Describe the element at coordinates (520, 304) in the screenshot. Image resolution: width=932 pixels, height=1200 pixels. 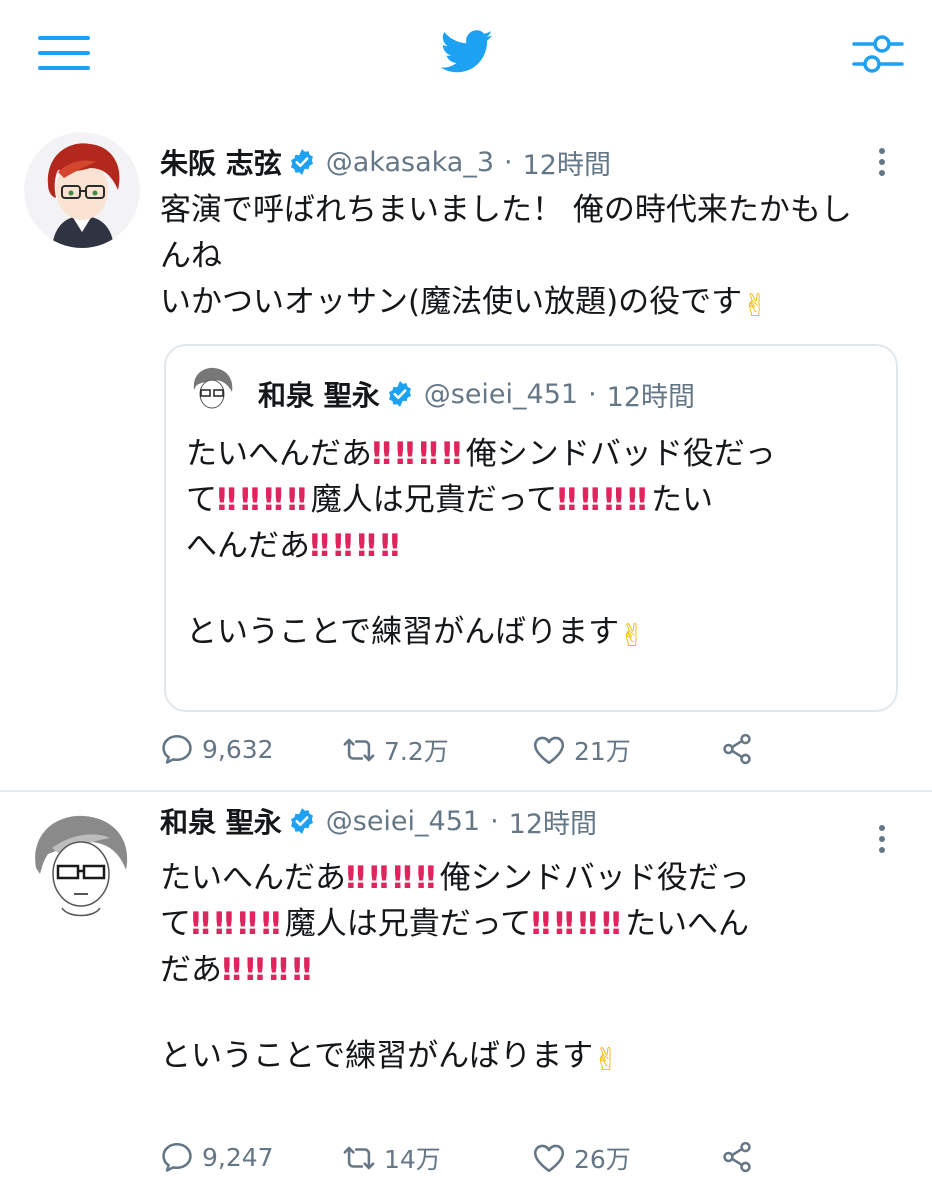
I see `text-line: いかついオッサン(魔法使い放題)の役です✌` at that location.